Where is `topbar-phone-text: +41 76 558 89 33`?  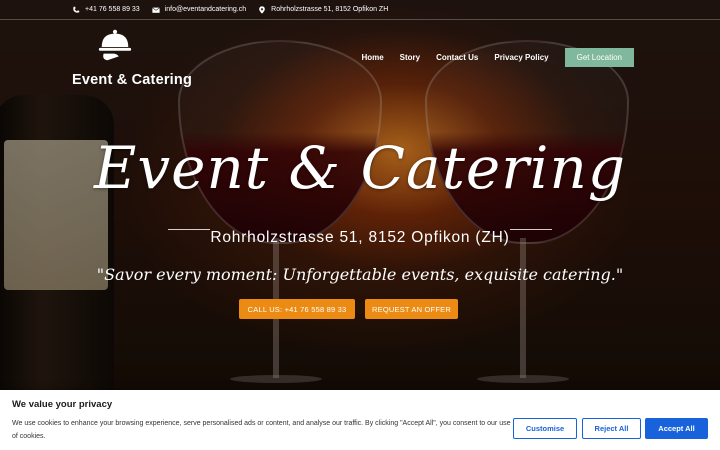
topbar-phone-text: +41 76 558 89 33 is located at coordinates (112, 9).